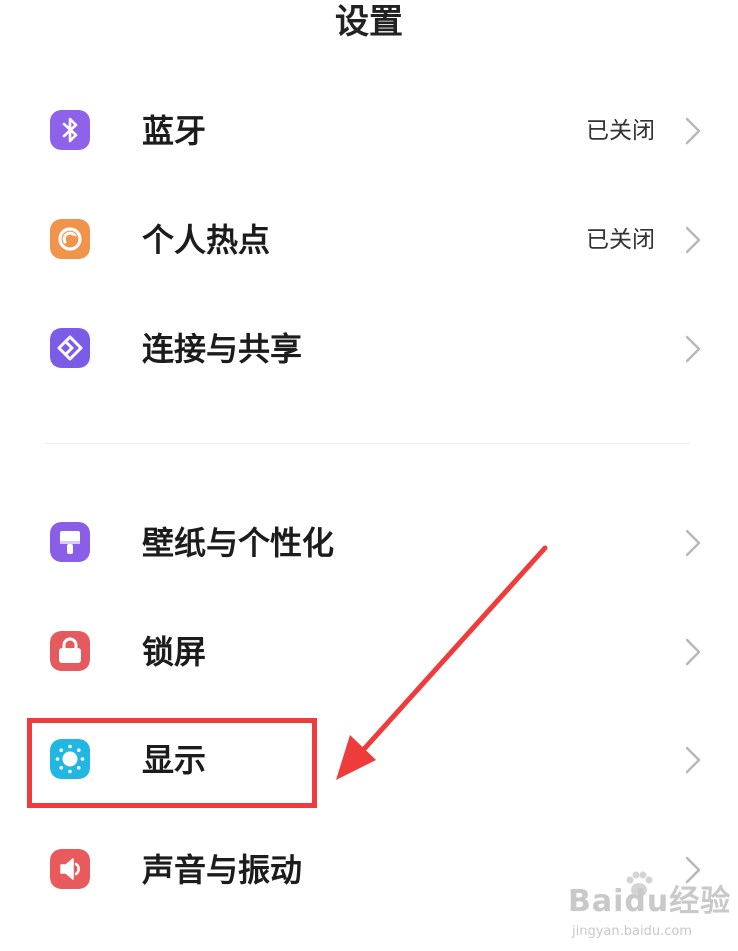  Describe the element at coordinates (369, 543) in the screenshot. I see `settings-item-wallpaper: 壁纸与个性化` at that location.